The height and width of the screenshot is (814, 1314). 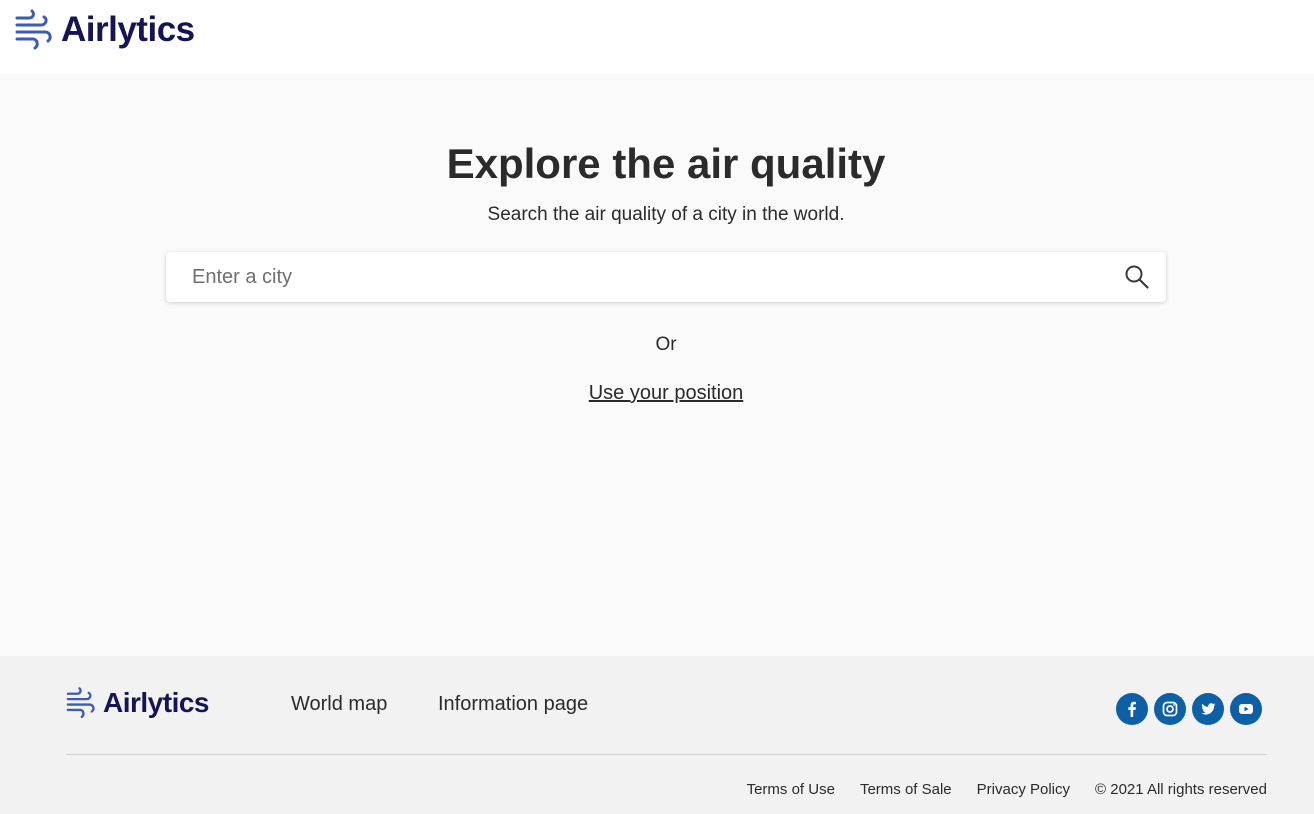 What do you see at coordinates (1170, 709) in the screenshot?
I see `instagram-icon` at bounding box center [1170, 709].